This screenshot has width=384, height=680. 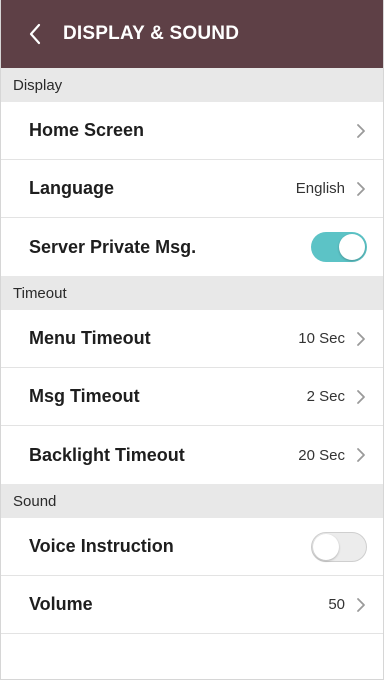 I want to click on msg-timeout-item: Msg Timeout 2 Sec, so click(x=192, y=397).